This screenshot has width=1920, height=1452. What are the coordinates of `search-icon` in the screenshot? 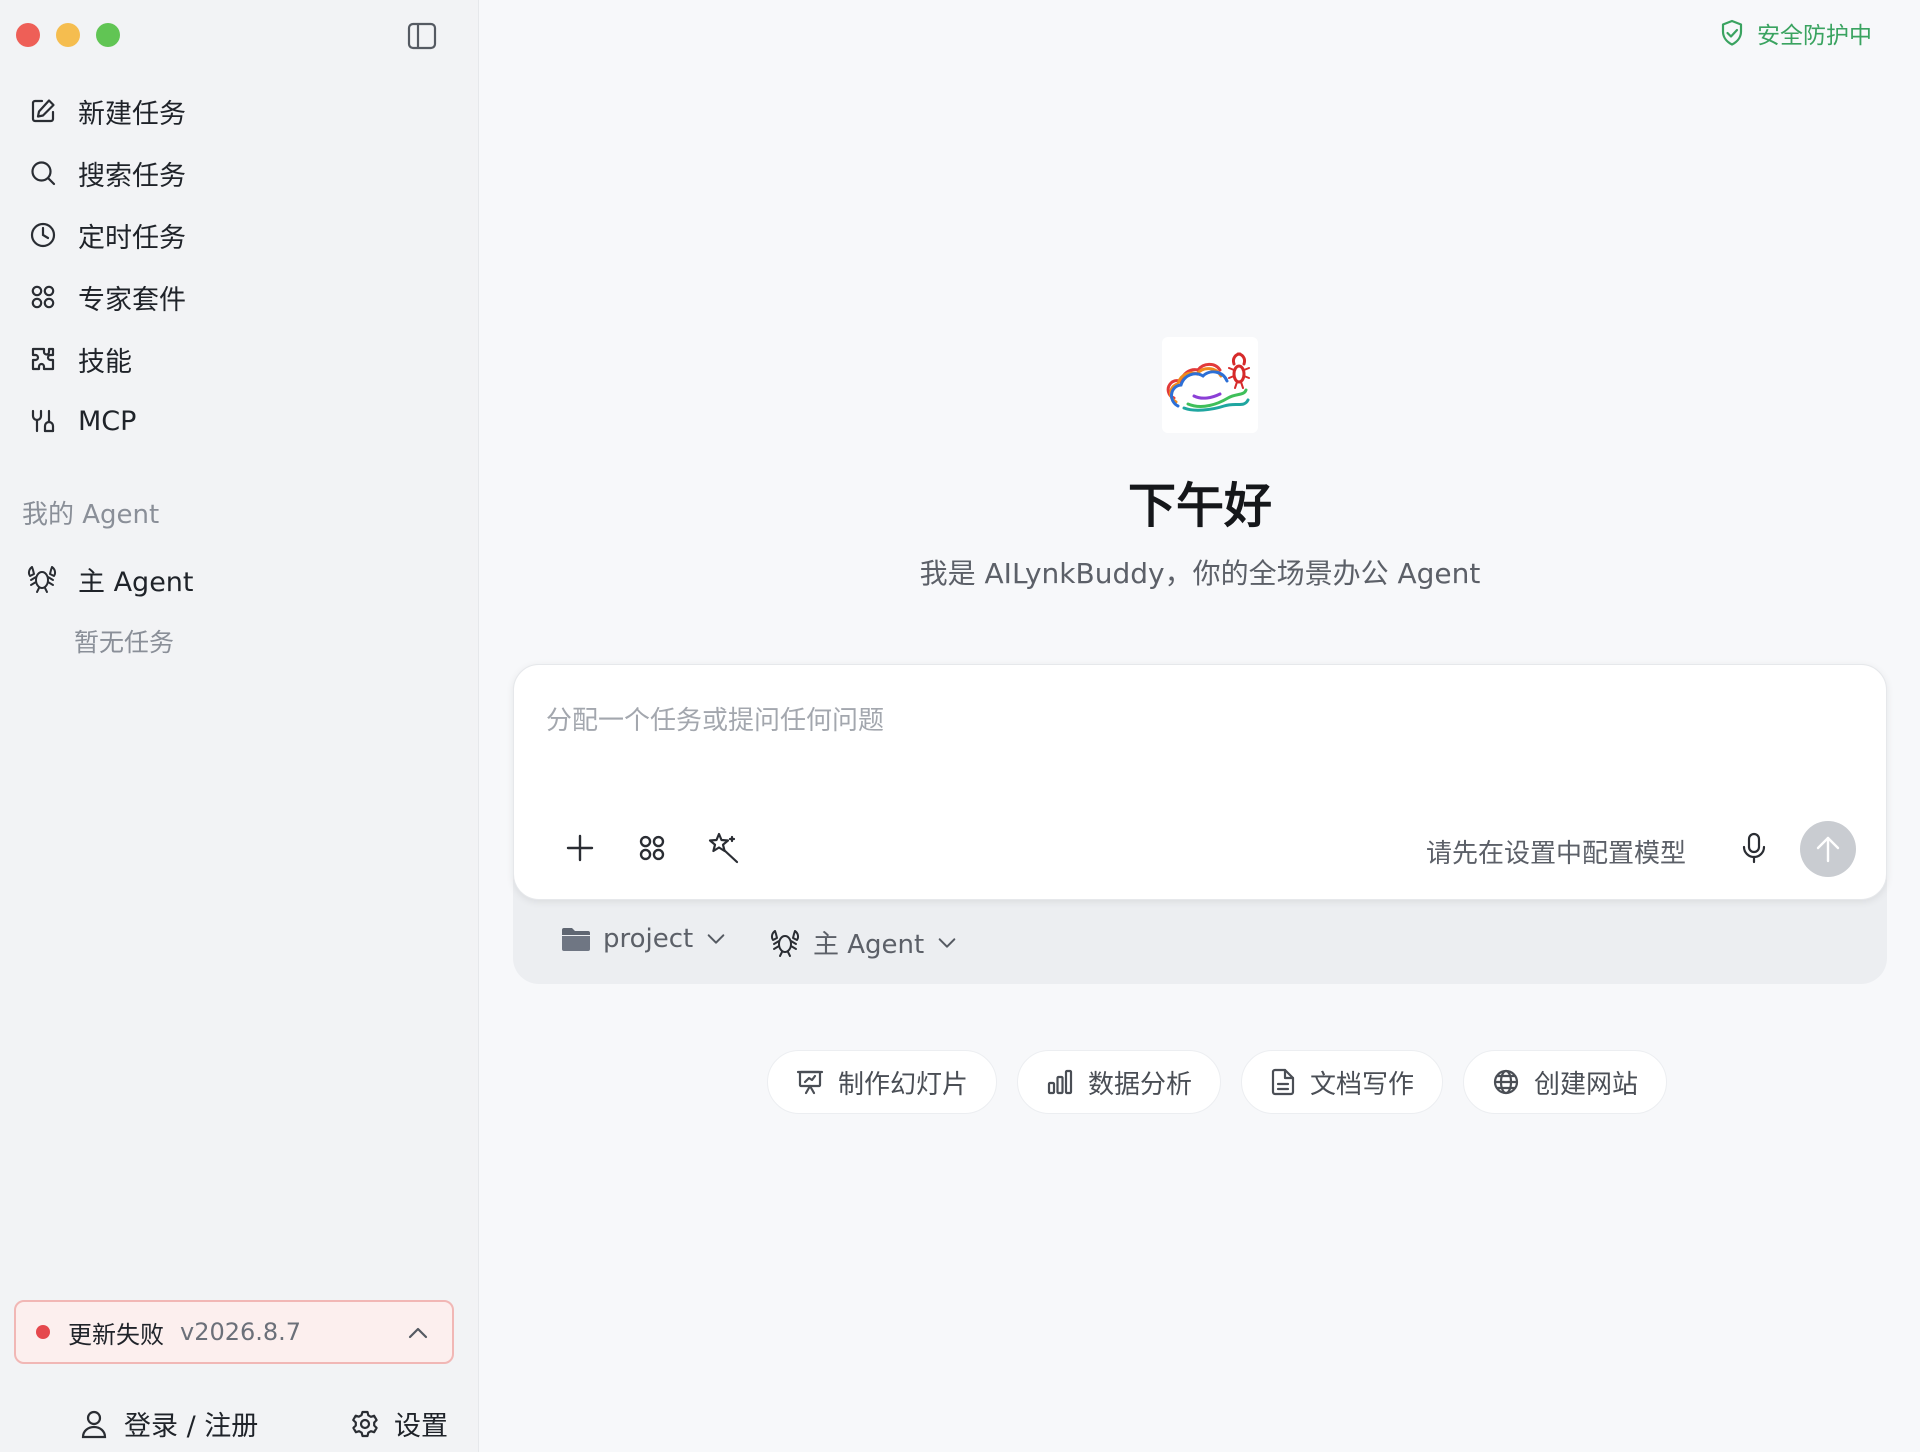 It's located at (43, 173).